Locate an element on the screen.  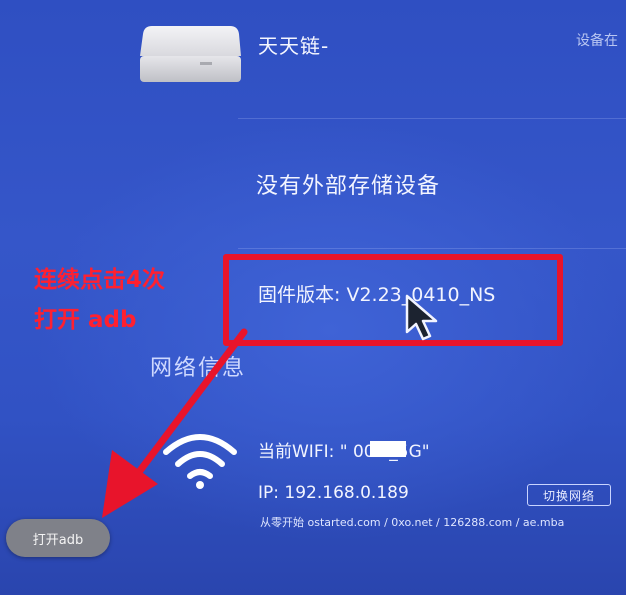
switch-network-button: 切换网络 is located at coordinates (569, 495).